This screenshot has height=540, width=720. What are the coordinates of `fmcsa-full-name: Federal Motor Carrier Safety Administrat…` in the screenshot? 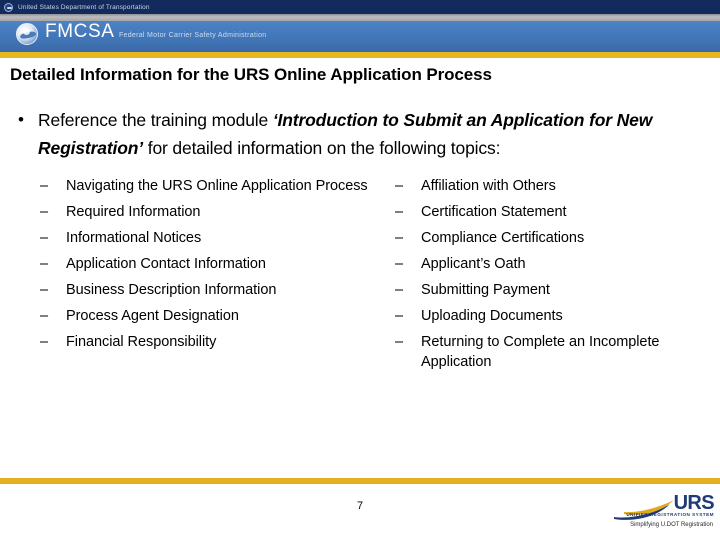 It's located at (192, 35).